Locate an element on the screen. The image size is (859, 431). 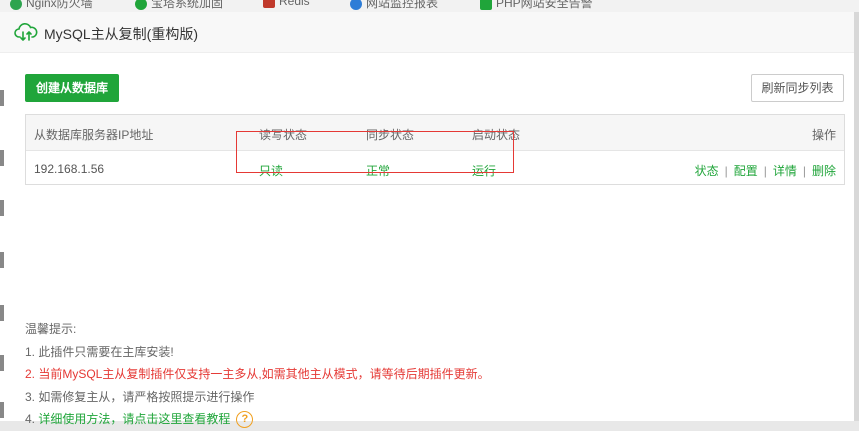
bg-tab-php: PHP网站安全告警 is located at coordinates (536, 5).